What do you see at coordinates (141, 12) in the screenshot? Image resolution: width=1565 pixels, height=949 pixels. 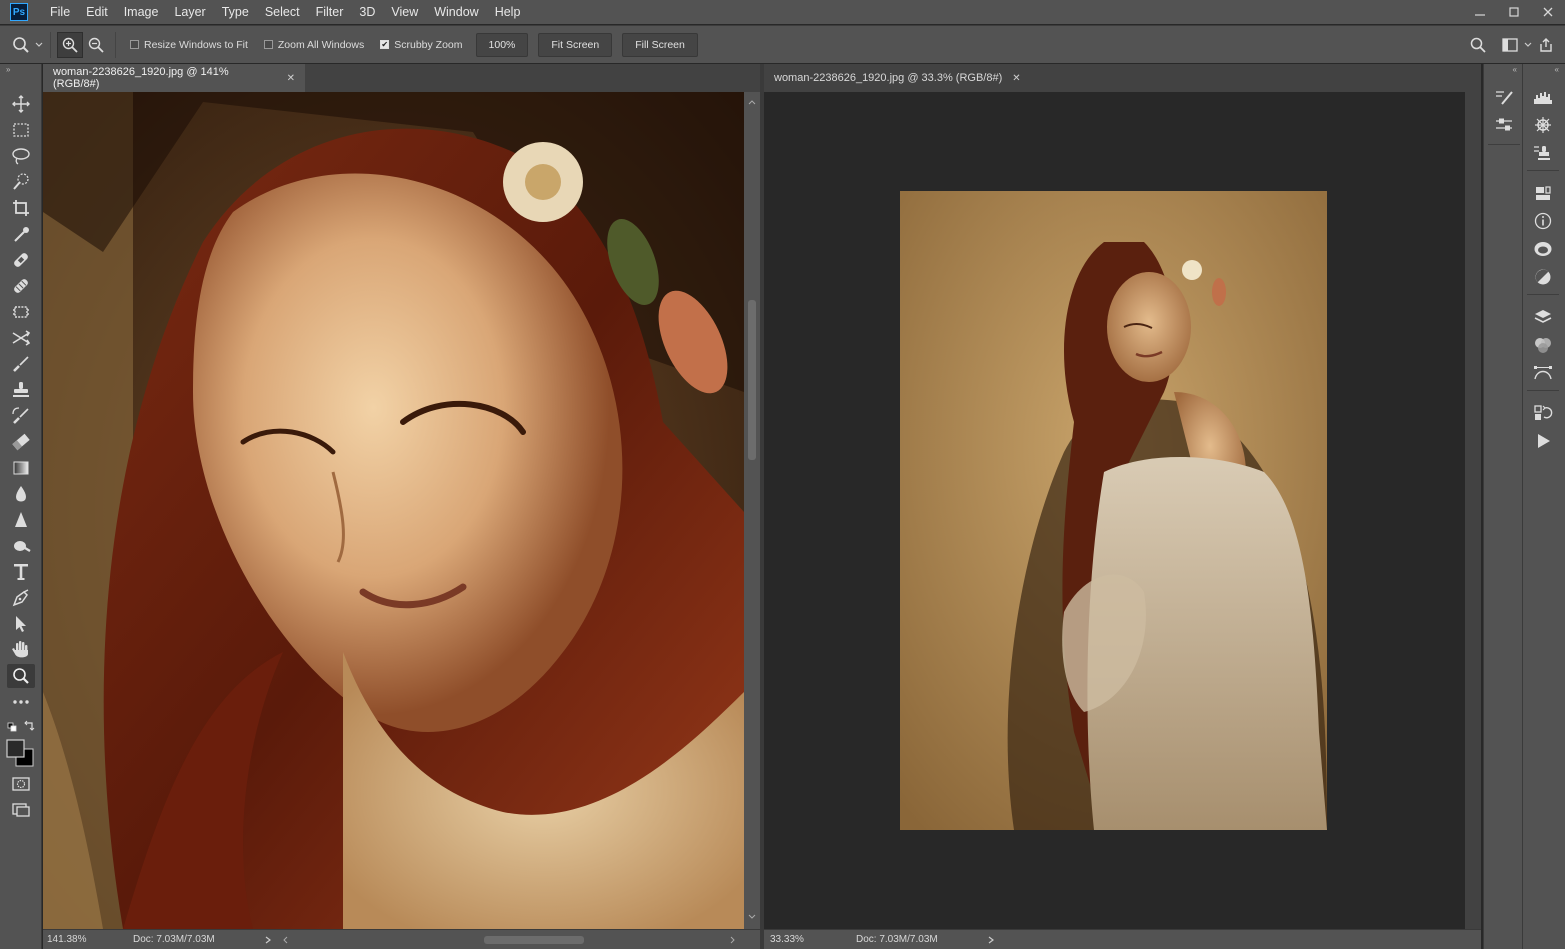 I see `menu-image: Image` at bounding box center [141, 12].